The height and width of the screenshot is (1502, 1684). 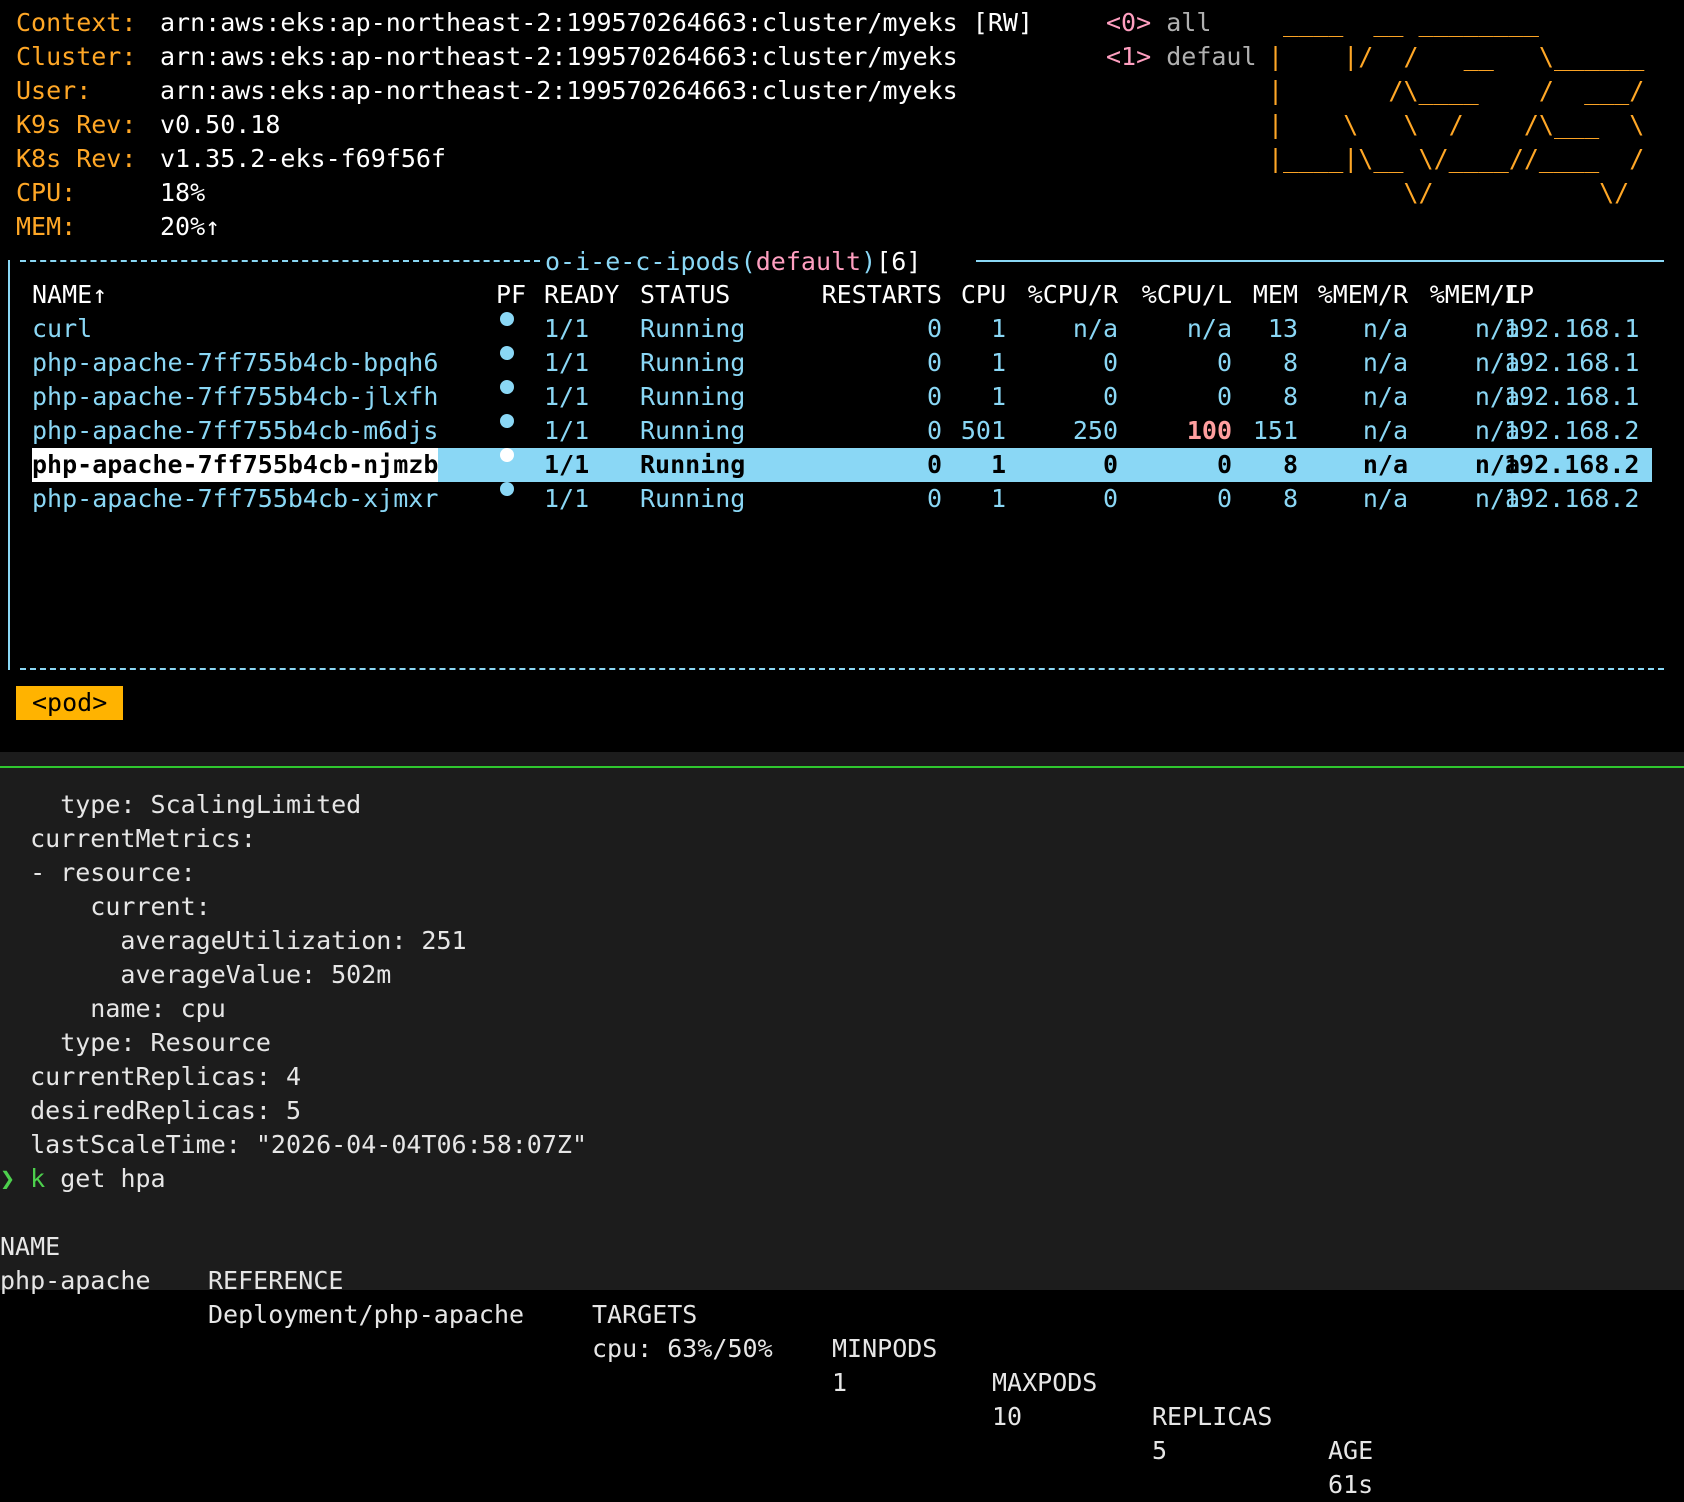 What do you see at coordinates (975, 295) in the screenshot?
I see `col-cpu: CPU` at bounding box center [975, 295].